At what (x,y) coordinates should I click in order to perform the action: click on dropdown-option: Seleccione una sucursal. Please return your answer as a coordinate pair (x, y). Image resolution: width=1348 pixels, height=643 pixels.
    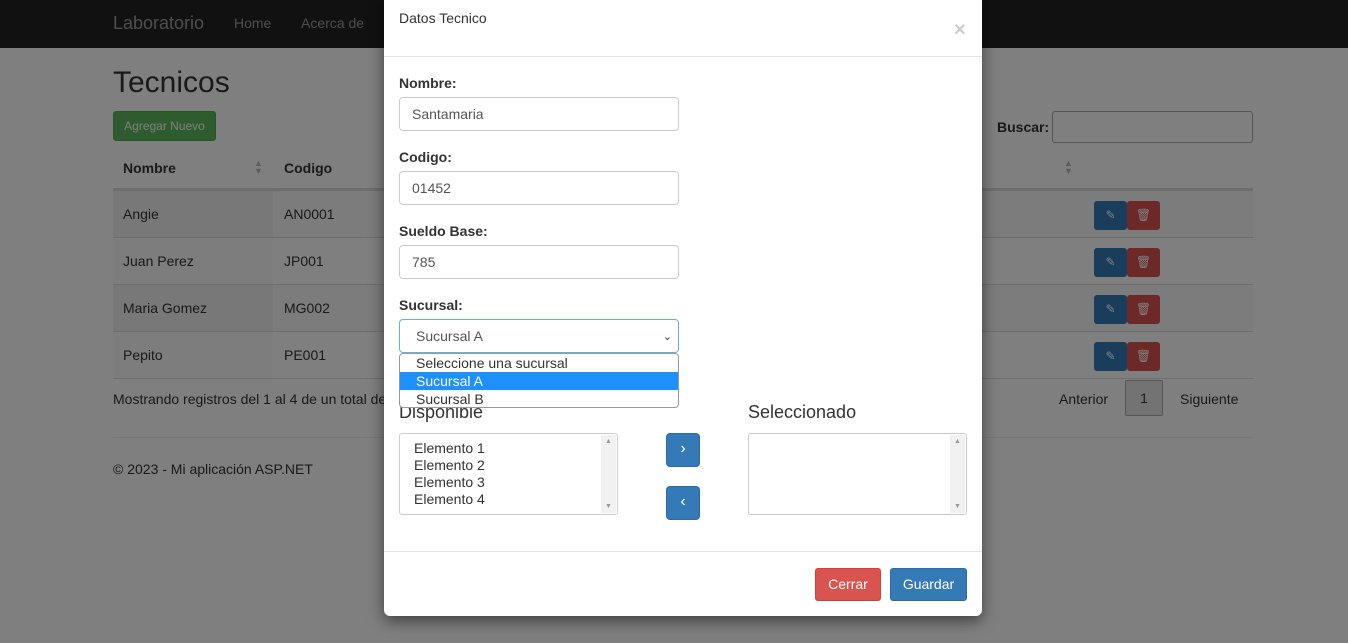
    Looking at the image, I should click on (539, 363).